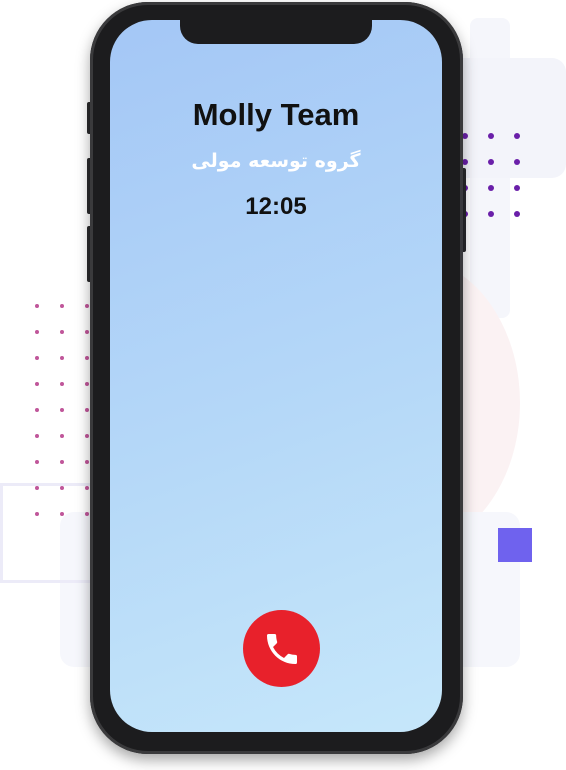  I want to click on notch, so click(276, 32).